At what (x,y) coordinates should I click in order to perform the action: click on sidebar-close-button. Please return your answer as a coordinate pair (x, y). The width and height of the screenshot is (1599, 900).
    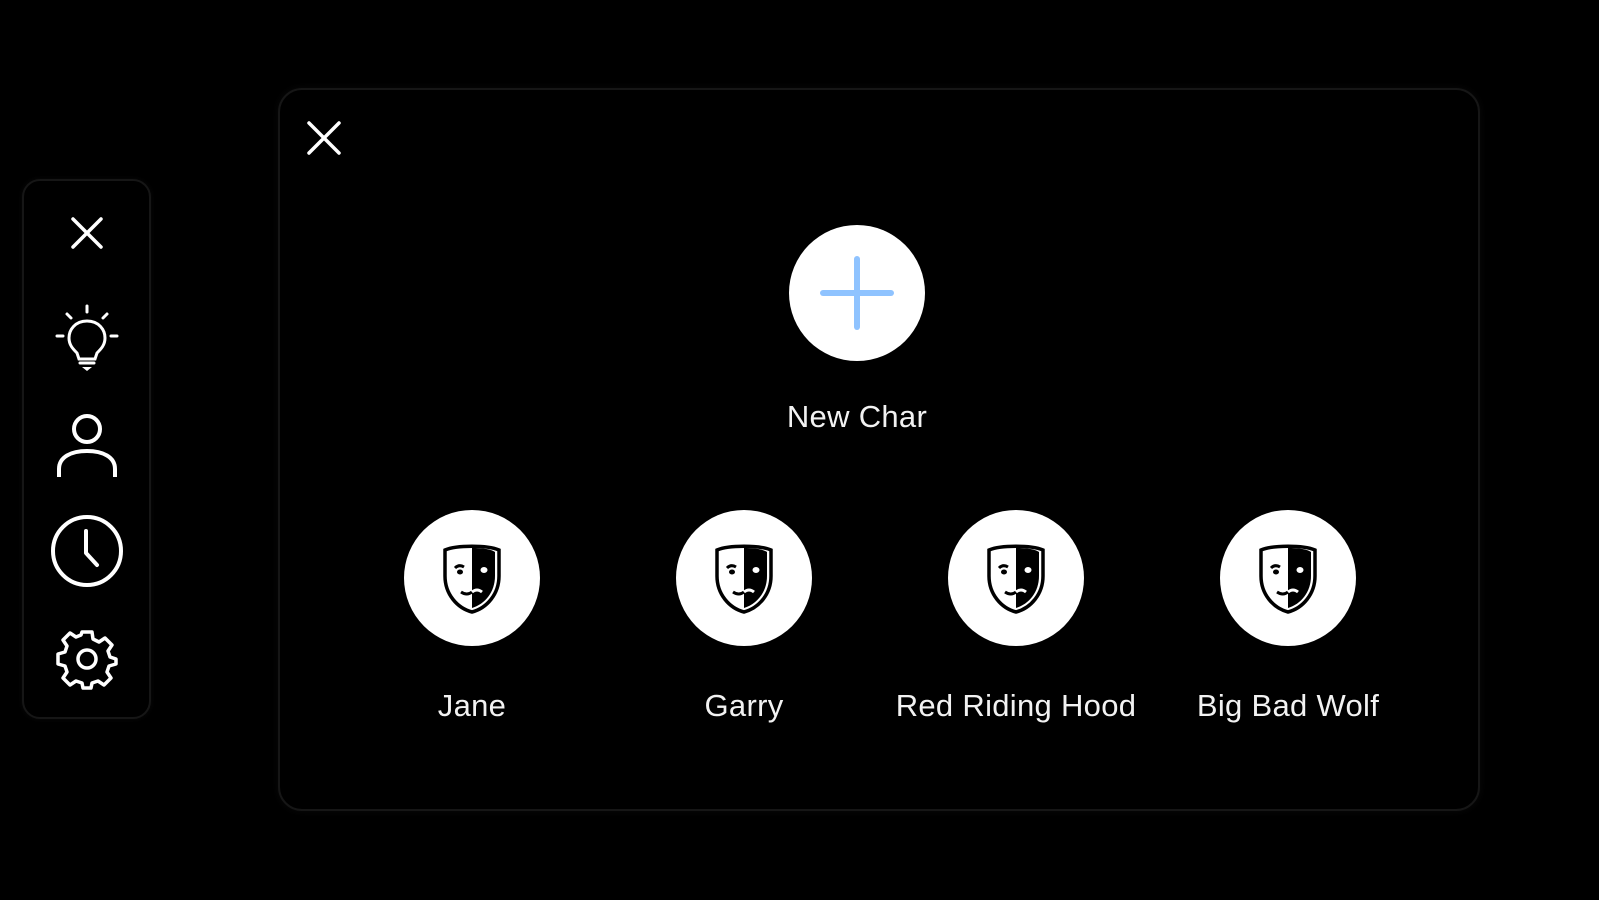
    Looking at the image, I should click on (87, 233).